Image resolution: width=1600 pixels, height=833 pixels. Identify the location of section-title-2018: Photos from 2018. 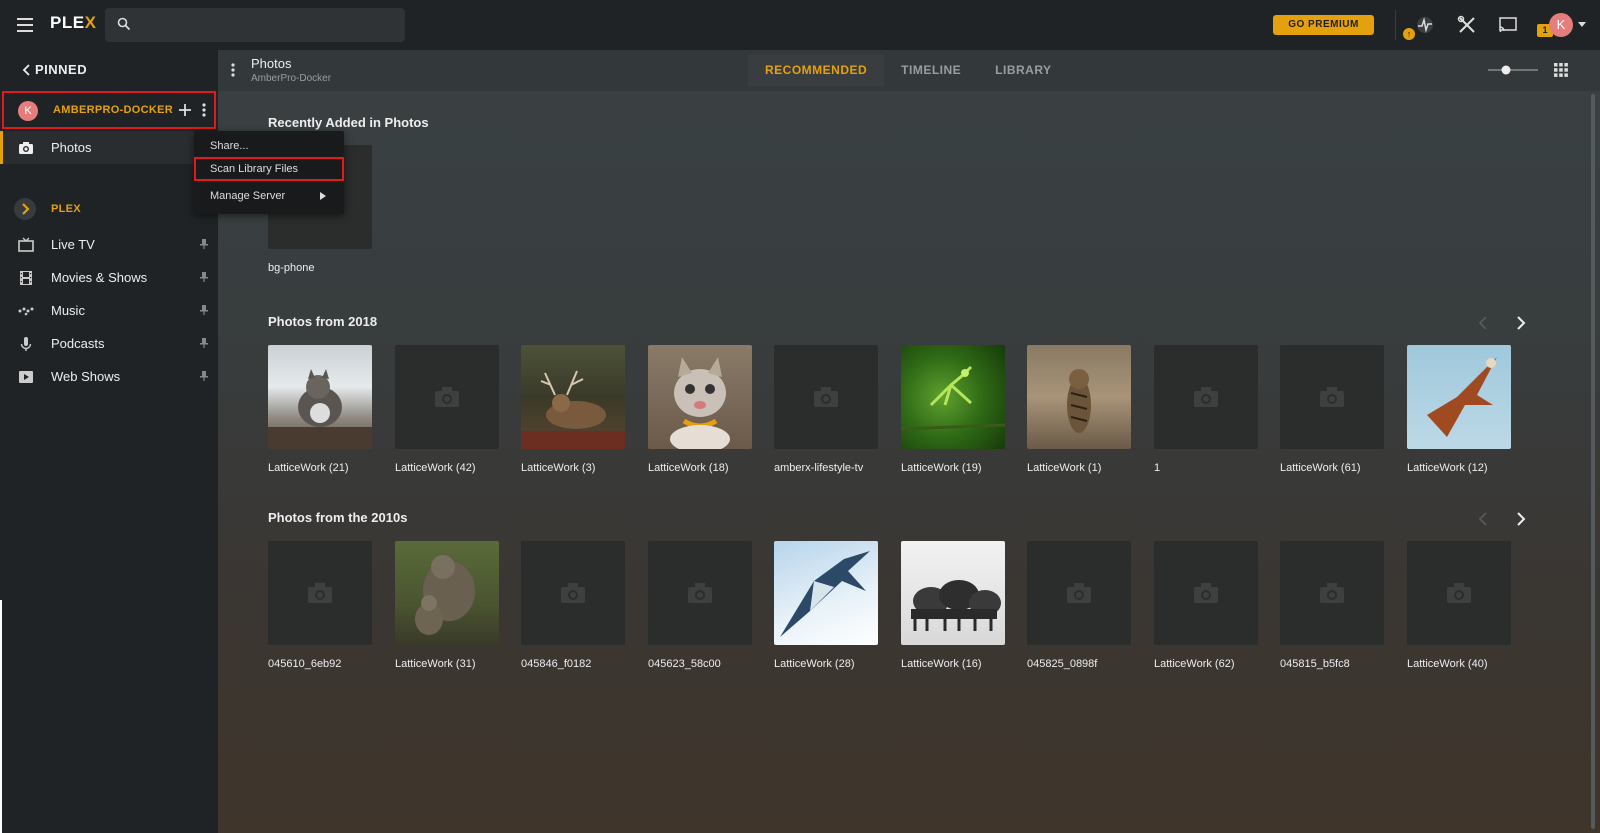
(322, 321).